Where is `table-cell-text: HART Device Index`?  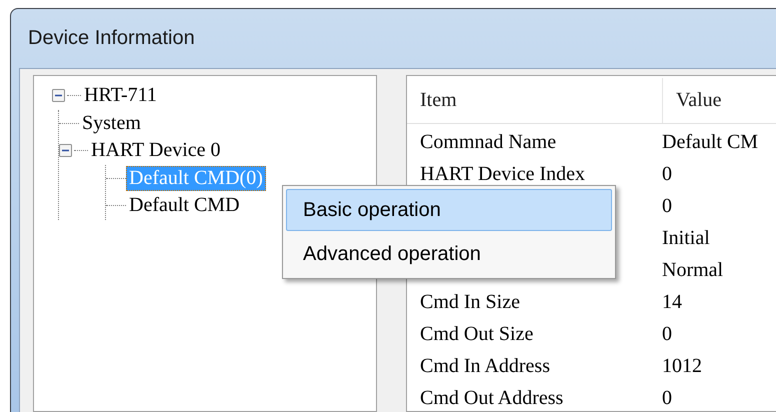 table-cell-text: HART Device Index is located at coordinates (502, 174).